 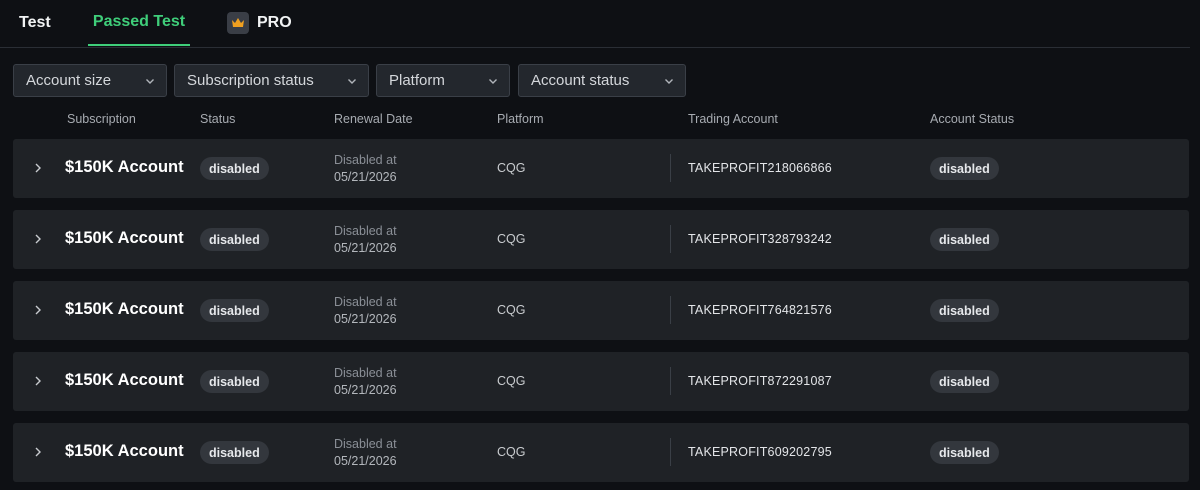 I want to click on column-header-trading-account: Trading Account, so click(x=733, y=119).